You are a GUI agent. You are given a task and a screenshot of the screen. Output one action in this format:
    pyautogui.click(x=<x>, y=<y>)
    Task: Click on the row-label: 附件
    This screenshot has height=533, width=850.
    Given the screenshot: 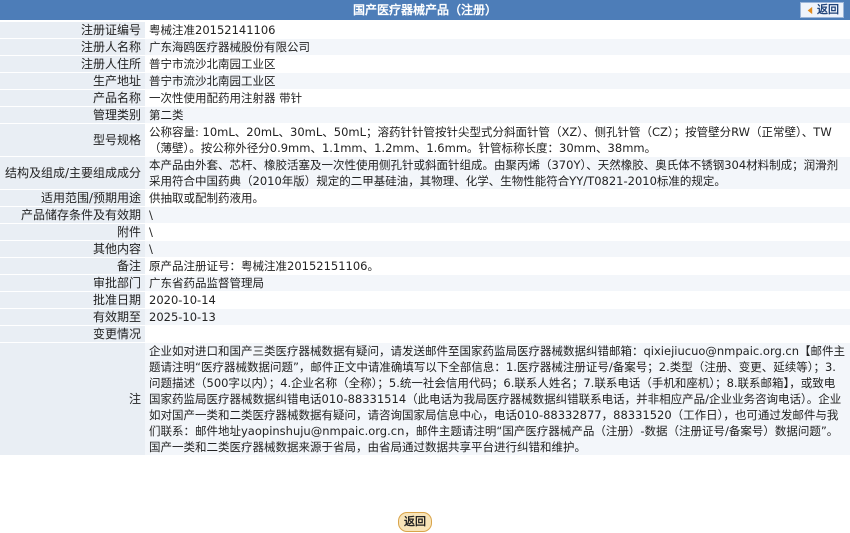 What is the action you would take?
    pyautogui.click(x=72, y=232)
    